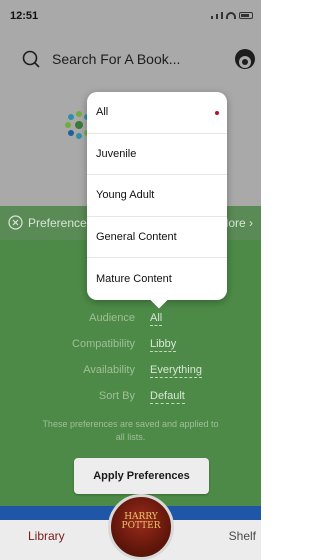 This screenshot has height=560, width=320. What do you see at coordinates (31, 59) in the screenshot?
I see `search-icon` at bounding box center [31, 59].